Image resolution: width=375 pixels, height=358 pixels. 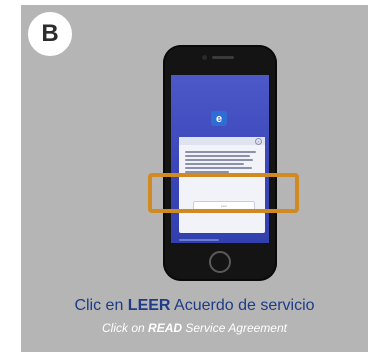 I want to click on card-header: ×, so click(x=222, y=141).